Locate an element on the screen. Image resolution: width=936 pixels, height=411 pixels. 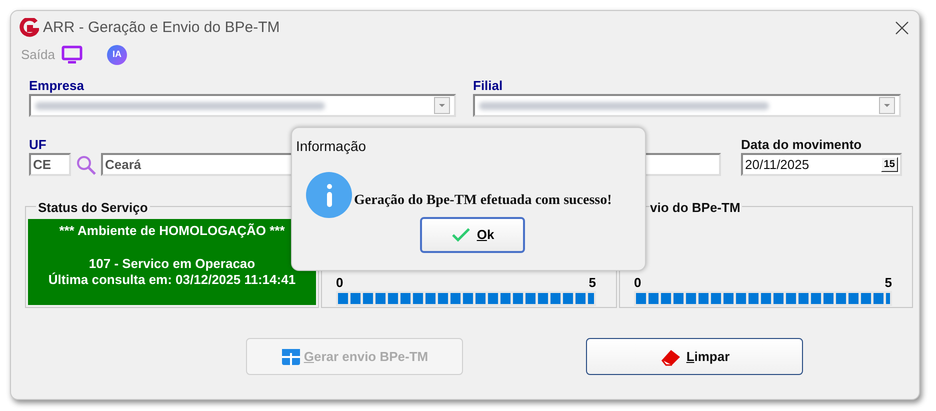
date-field: 20/11/2025 15 is located at coordinates (821, 164).